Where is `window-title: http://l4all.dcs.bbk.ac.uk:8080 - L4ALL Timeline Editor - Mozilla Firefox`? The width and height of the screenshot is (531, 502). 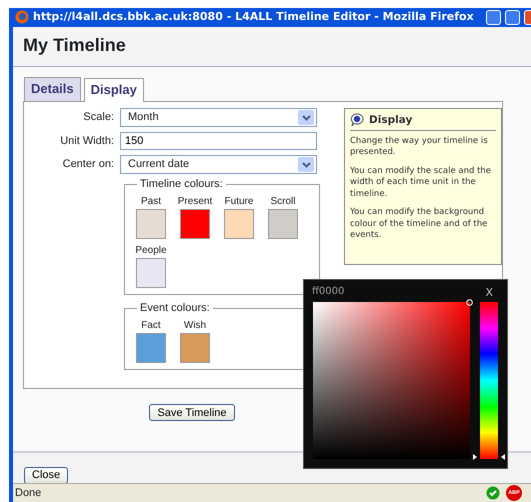
window-title: http://l4all.dcs.bbk.ac.uk:8080 - L4ALL Timeline Editor - Mozilla Firefox is located at coordinates (253, 17).